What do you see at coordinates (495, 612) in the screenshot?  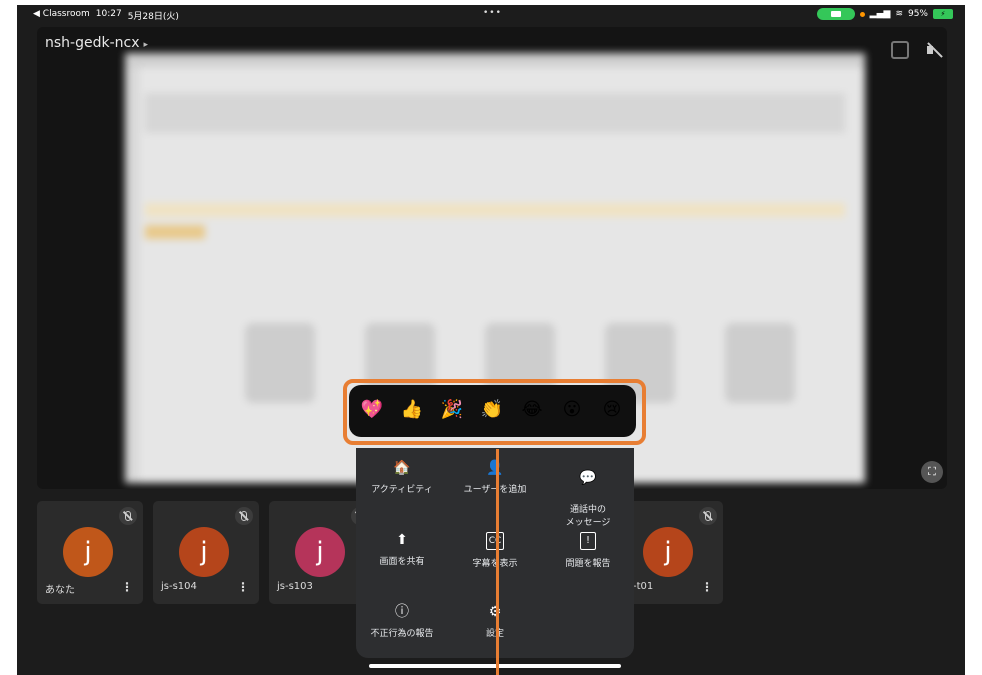 I see `settings-icon: ⚙` at bounding box center [495, 612].